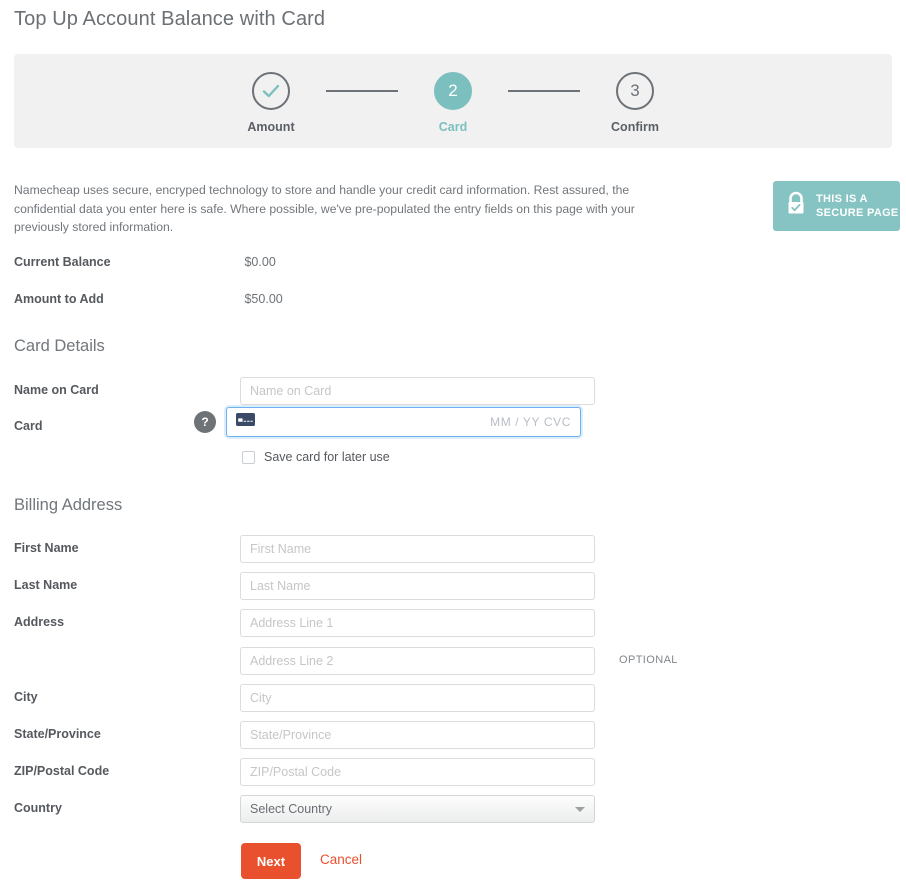 This screenshot has height=895, width=906. I want to click on name-on-card-row: Name on Card, so click(454, 391).